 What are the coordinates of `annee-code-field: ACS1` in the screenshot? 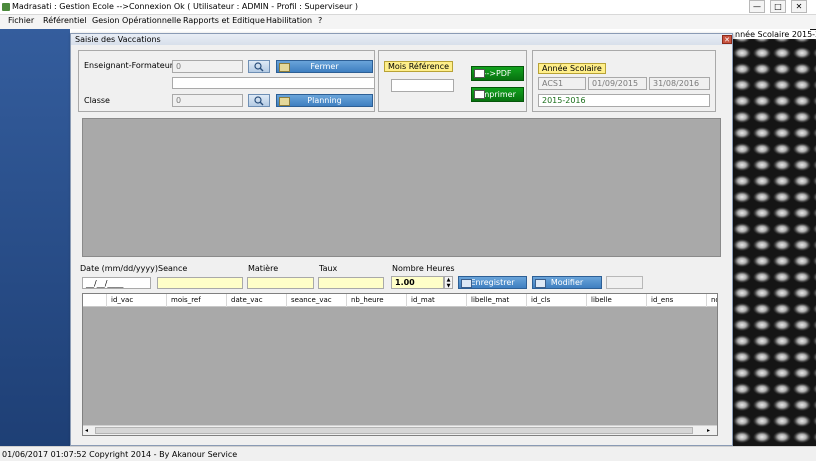 It's located at (562, 83).